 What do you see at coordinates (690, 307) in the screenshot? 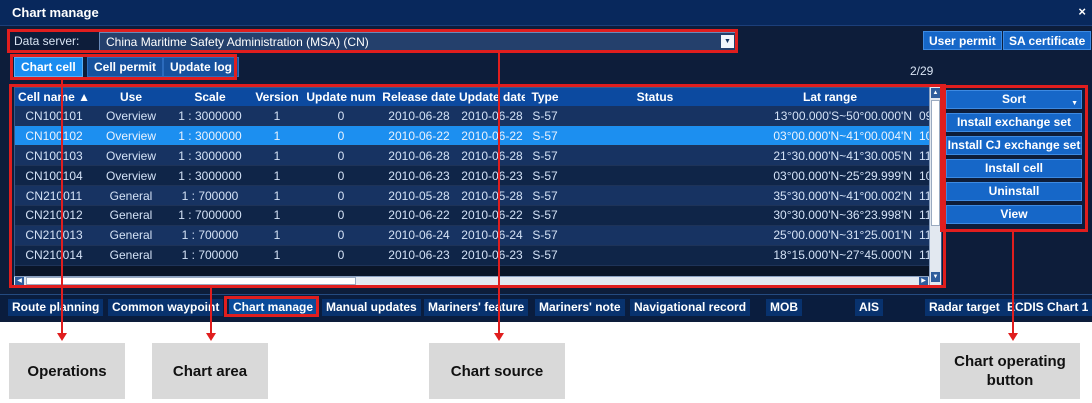
I see `nav-navigational-record: Navigational record` at bounding box center [690, 307].